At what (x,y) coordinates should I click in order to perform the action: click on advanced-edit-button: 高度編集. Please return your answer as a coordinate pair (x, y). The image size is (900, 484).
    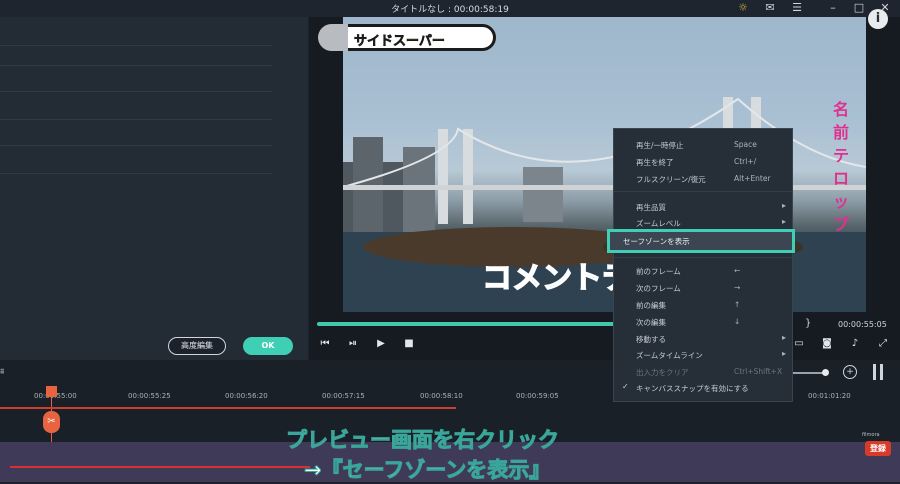
    Looking at the image, I should click on (197, 346).